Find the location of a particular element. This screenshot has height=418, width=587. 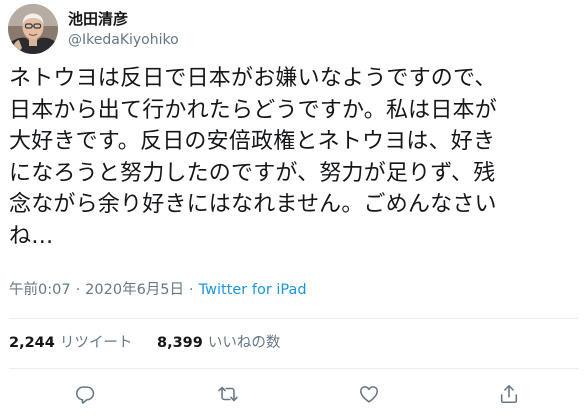

tweet-stats: 2,244 リツイート 8,399 いいねの数 is located at coordinates (144, 343).